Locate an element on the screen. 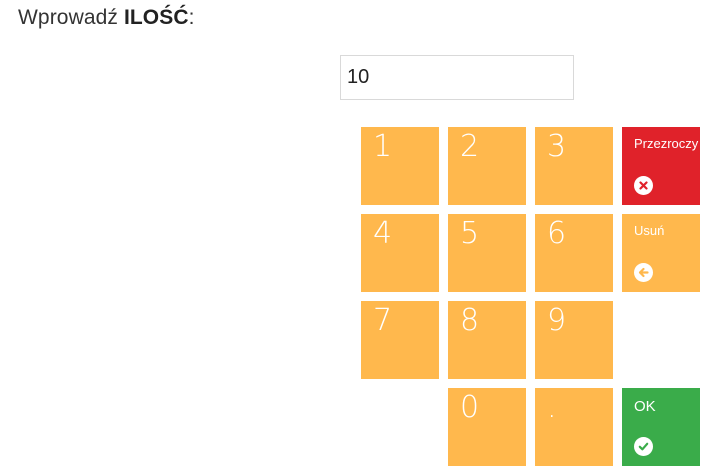 This screenshot has width=704, height=469. ok-label: OK is located at coordinates (645, 406).